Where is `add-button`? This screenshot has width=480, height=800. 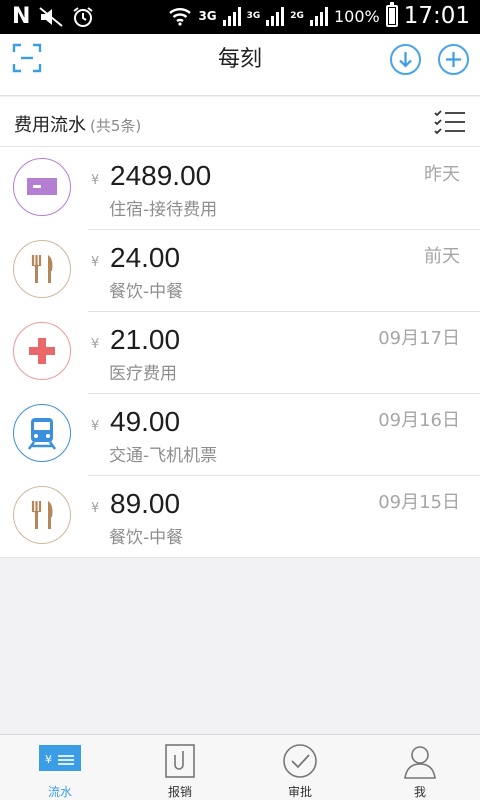
add-button is located at coordinates (453, 59).